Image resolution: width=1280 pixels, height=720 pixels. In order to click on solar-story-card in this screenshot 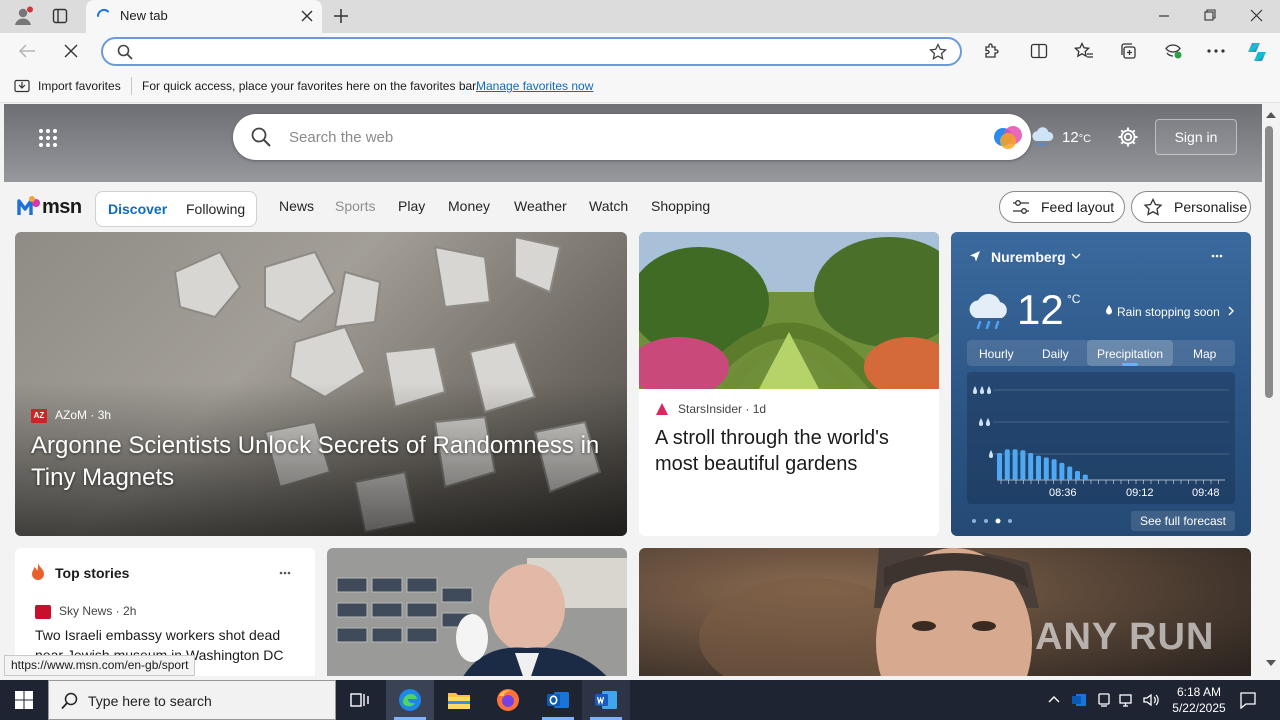, I will do `click(477, 612)`.